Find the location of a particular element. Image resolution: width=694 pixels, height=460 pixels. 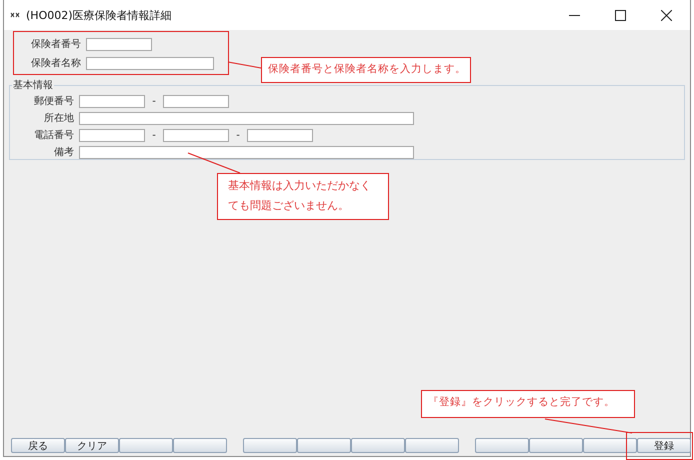

callout-note: 基本情報は入力いただかなくても問題ございません。 is located at coordinates (303, 196).